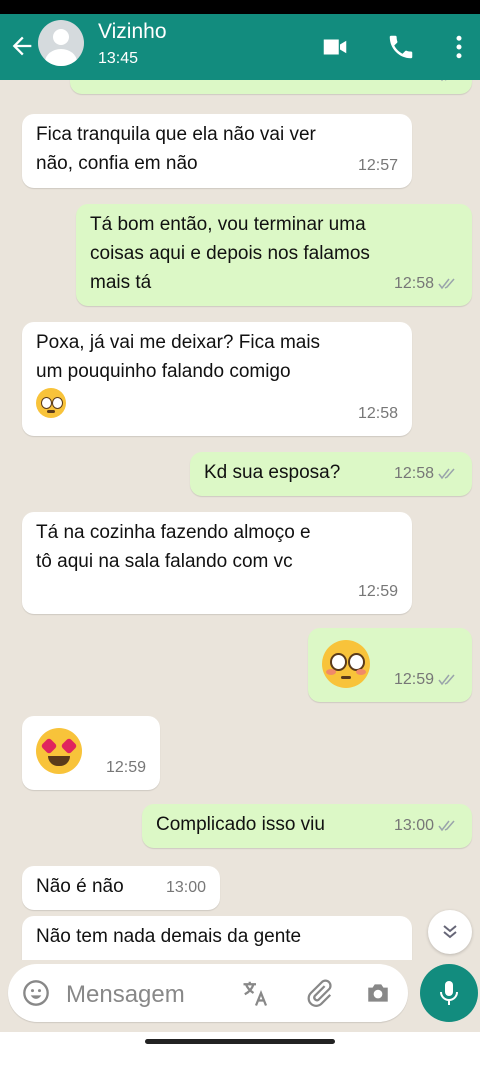  Describe the element at coordinates (132, 32) in the screenshot. I see `contact-name: Vizinho` at that location.